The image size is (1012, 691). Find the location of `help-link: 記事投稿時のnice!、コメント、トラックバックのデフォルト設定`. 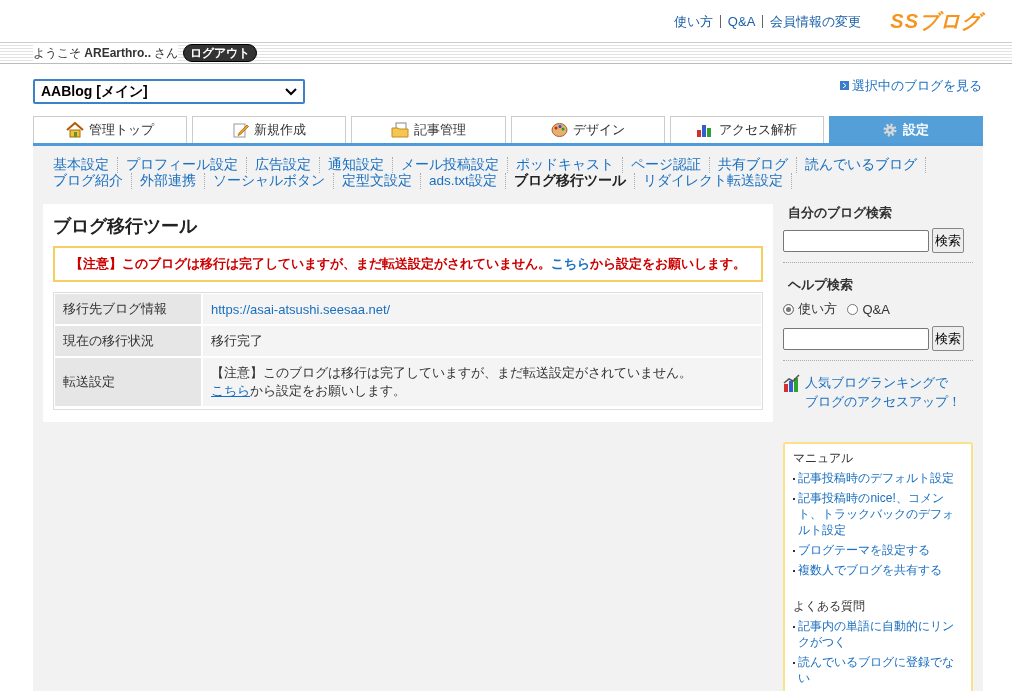

help-link: 記事投稿時のnice!、コメント、トラックバックのデフォルト設定 is located at coordinates (881, 514).